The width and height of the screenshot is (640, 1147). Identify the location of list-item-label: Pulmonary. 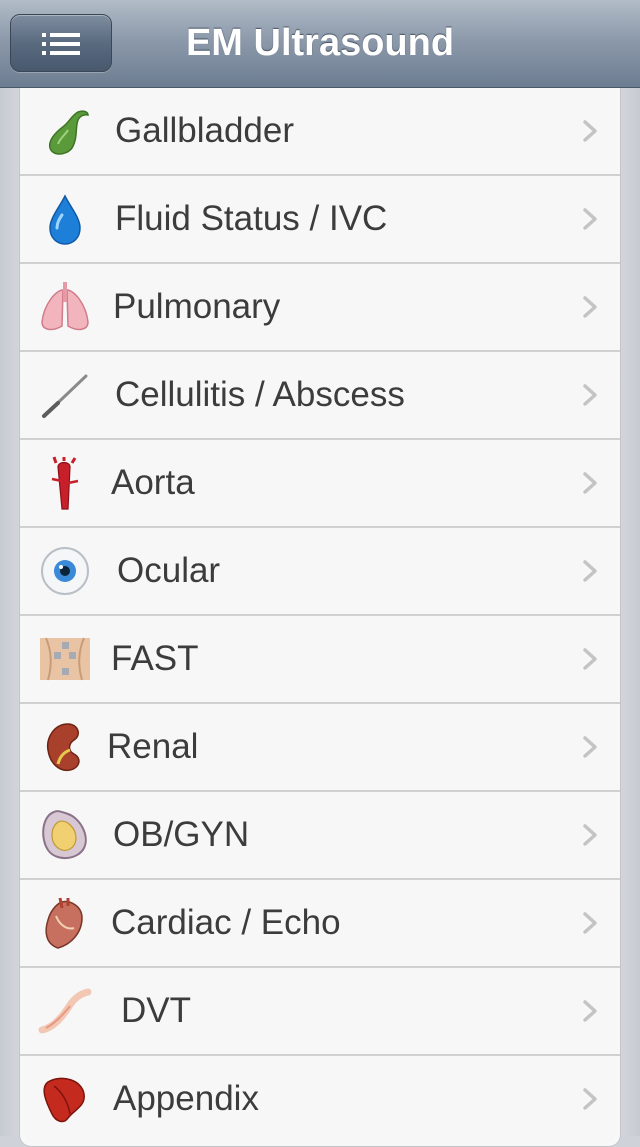
(197, 306).